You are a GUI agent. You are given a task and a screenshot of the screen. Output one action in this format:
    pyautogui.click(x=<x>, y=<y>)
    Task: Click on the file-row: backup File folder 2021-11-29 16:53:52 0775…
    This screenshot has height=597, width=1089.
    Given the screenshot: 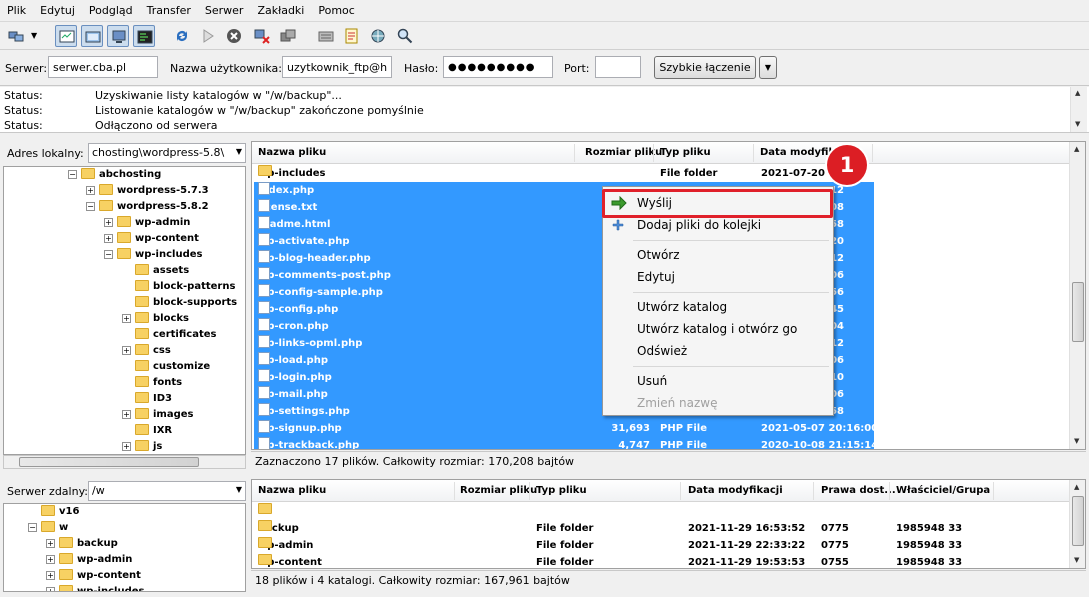 What is the action you would take?
    pyautogui.click(x=654, y=528)
    